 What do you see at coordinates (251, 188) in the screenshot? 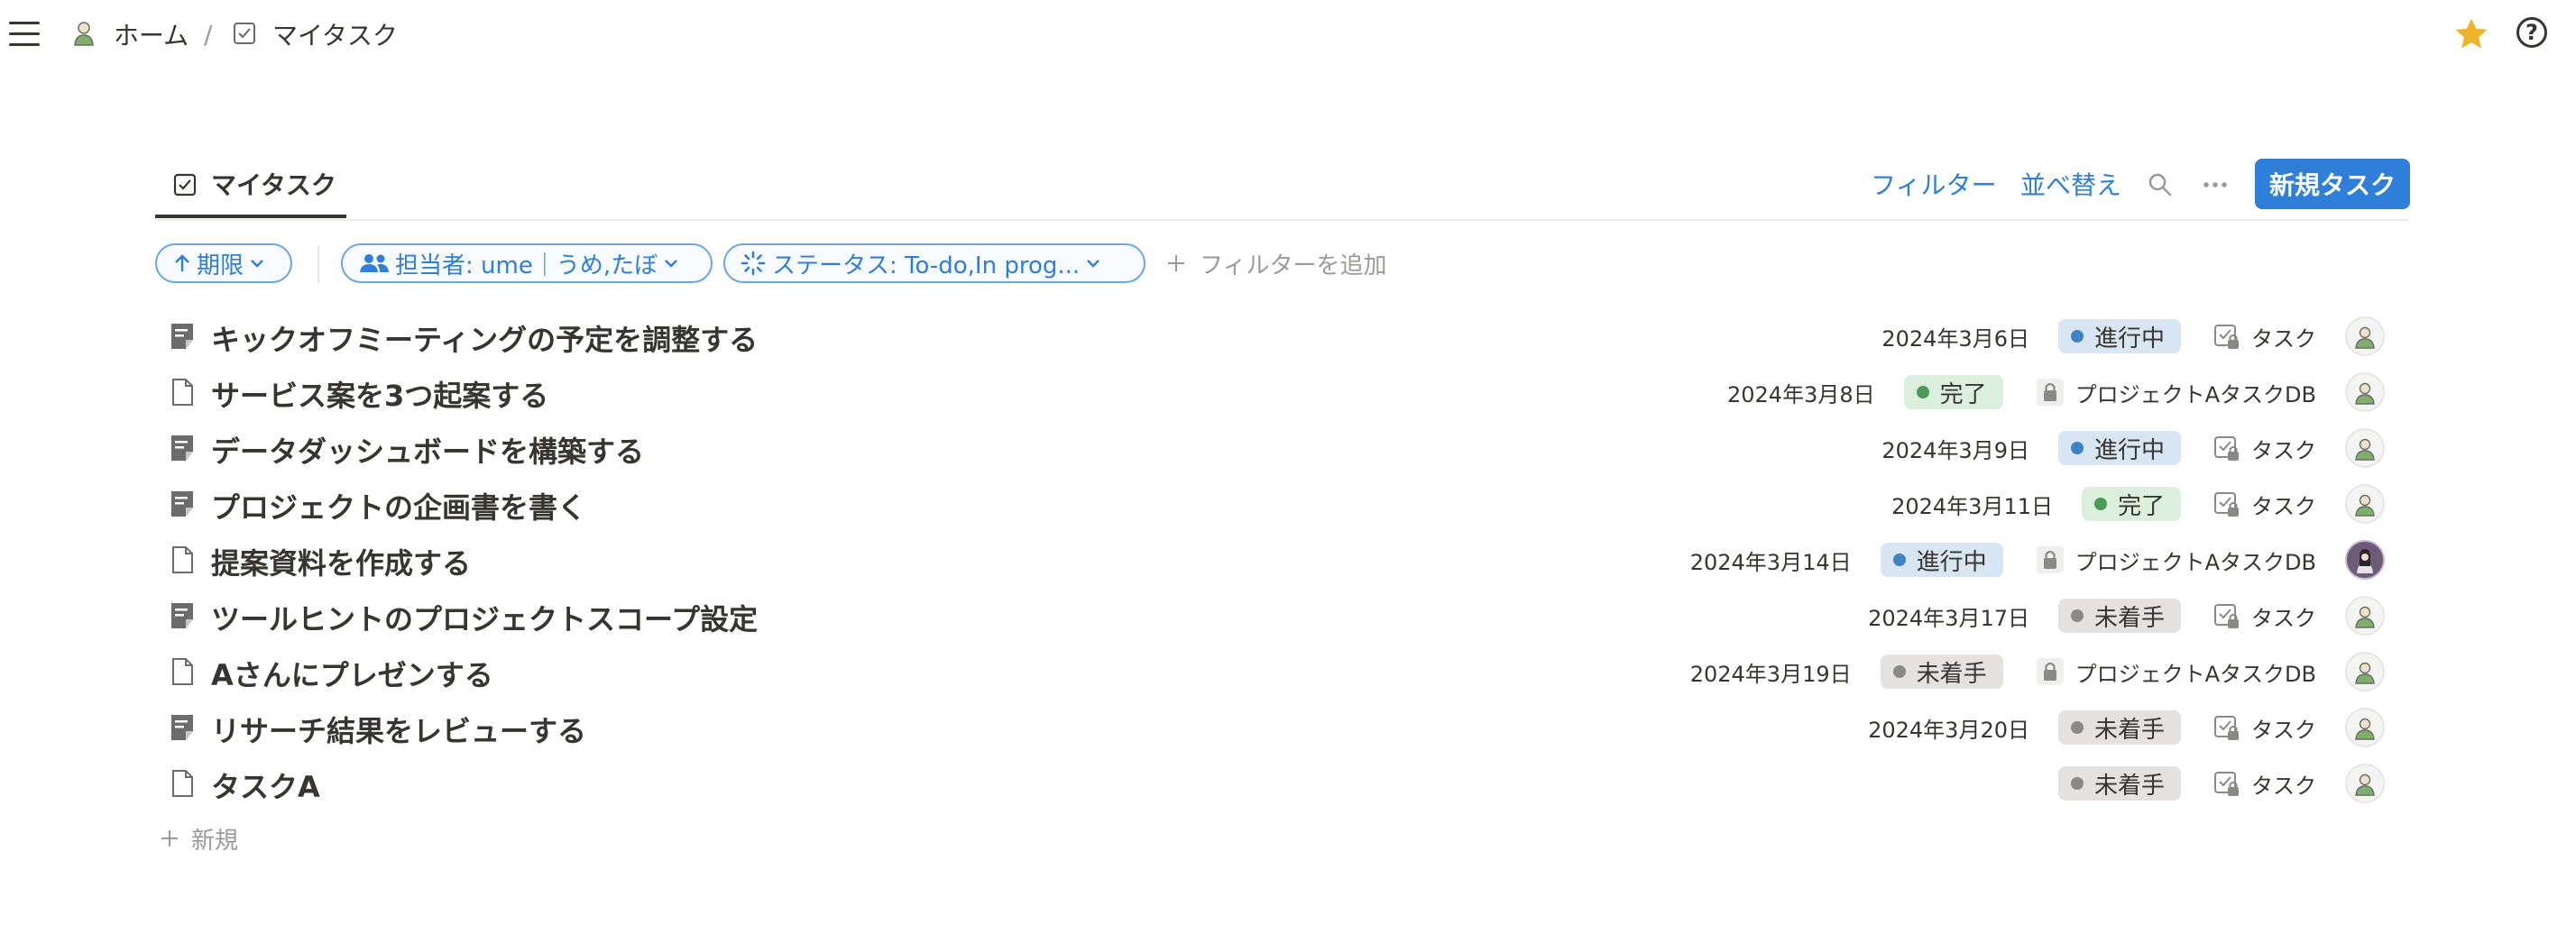
I see `tab-my-tasks: マイタスク` at bounding box center [251, 188].